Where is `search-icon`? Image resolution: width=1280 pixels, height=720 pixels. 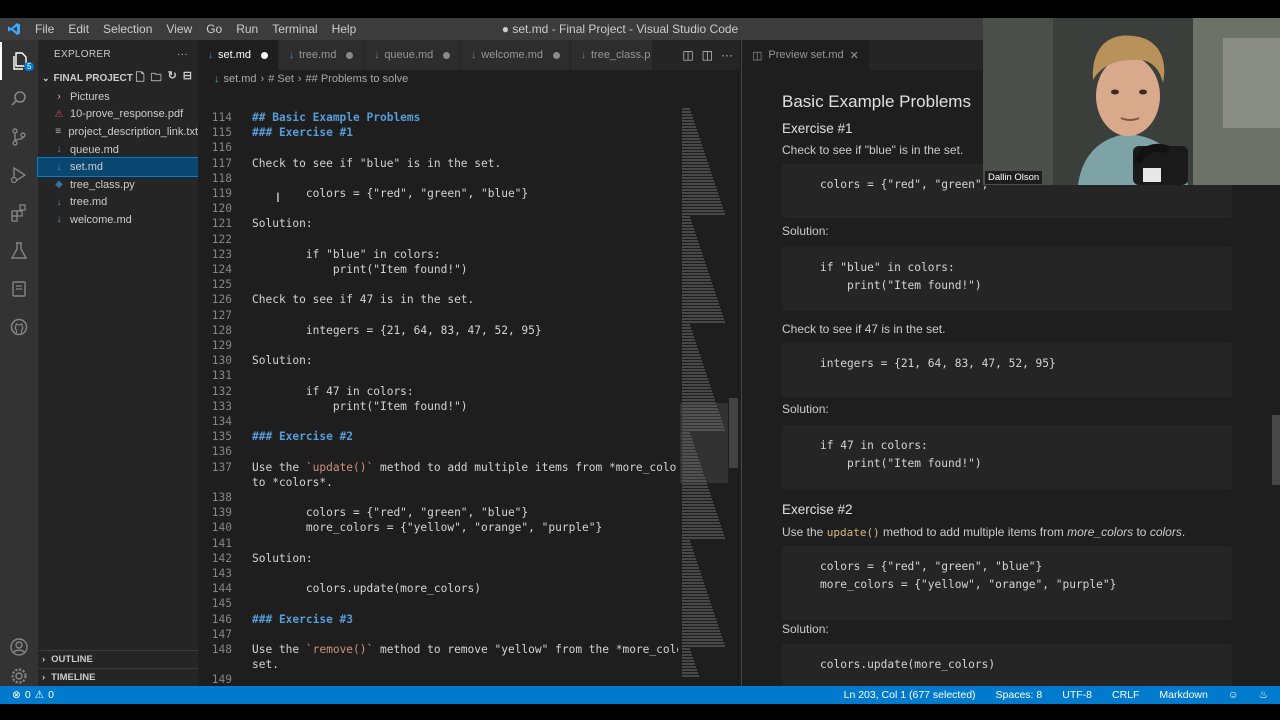 search-icon is located at coordinates (19, 99).